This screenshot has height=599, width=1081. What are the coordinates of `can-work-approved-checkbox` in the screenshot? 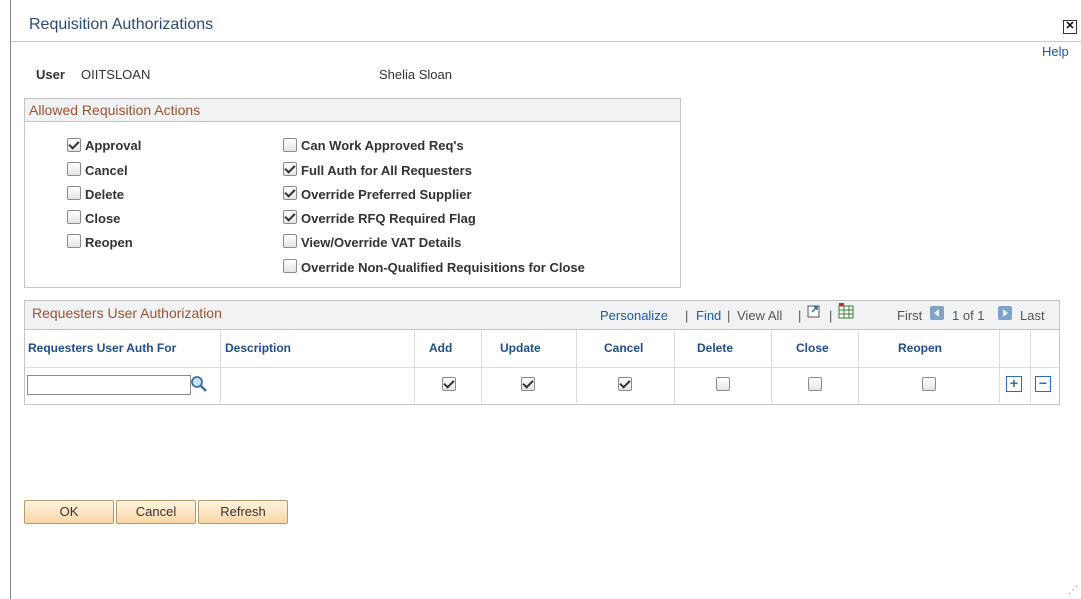 It's located at (290, 145).